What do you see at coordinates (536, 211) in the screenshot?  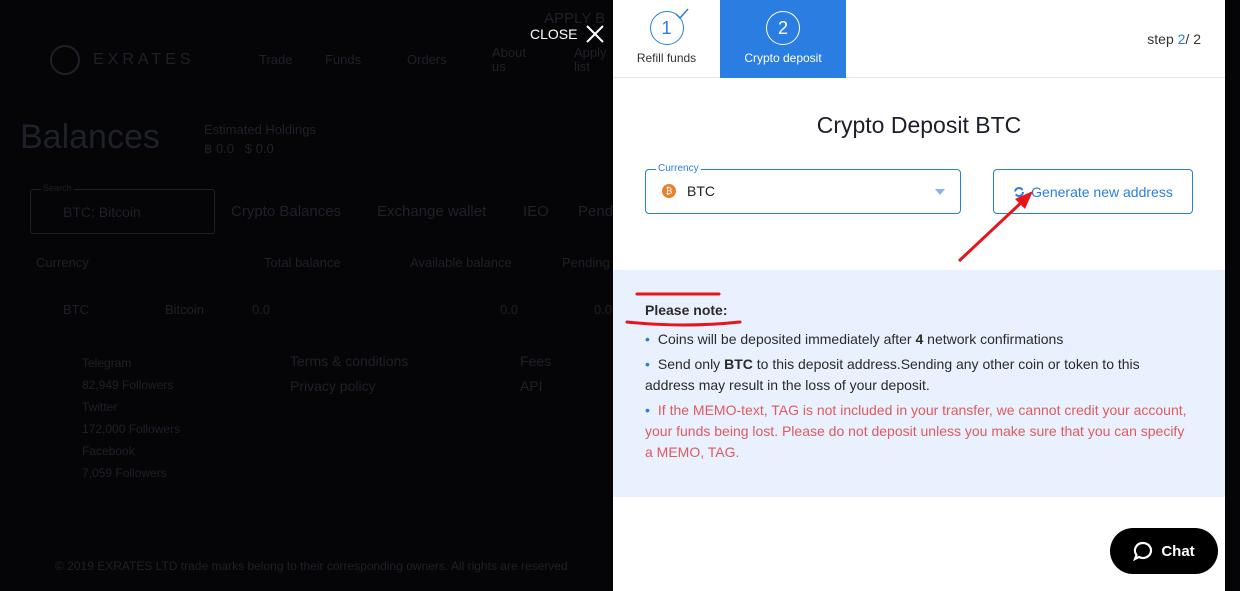 I see `tab-ieo: IEO` at bounding box center [536, 211].